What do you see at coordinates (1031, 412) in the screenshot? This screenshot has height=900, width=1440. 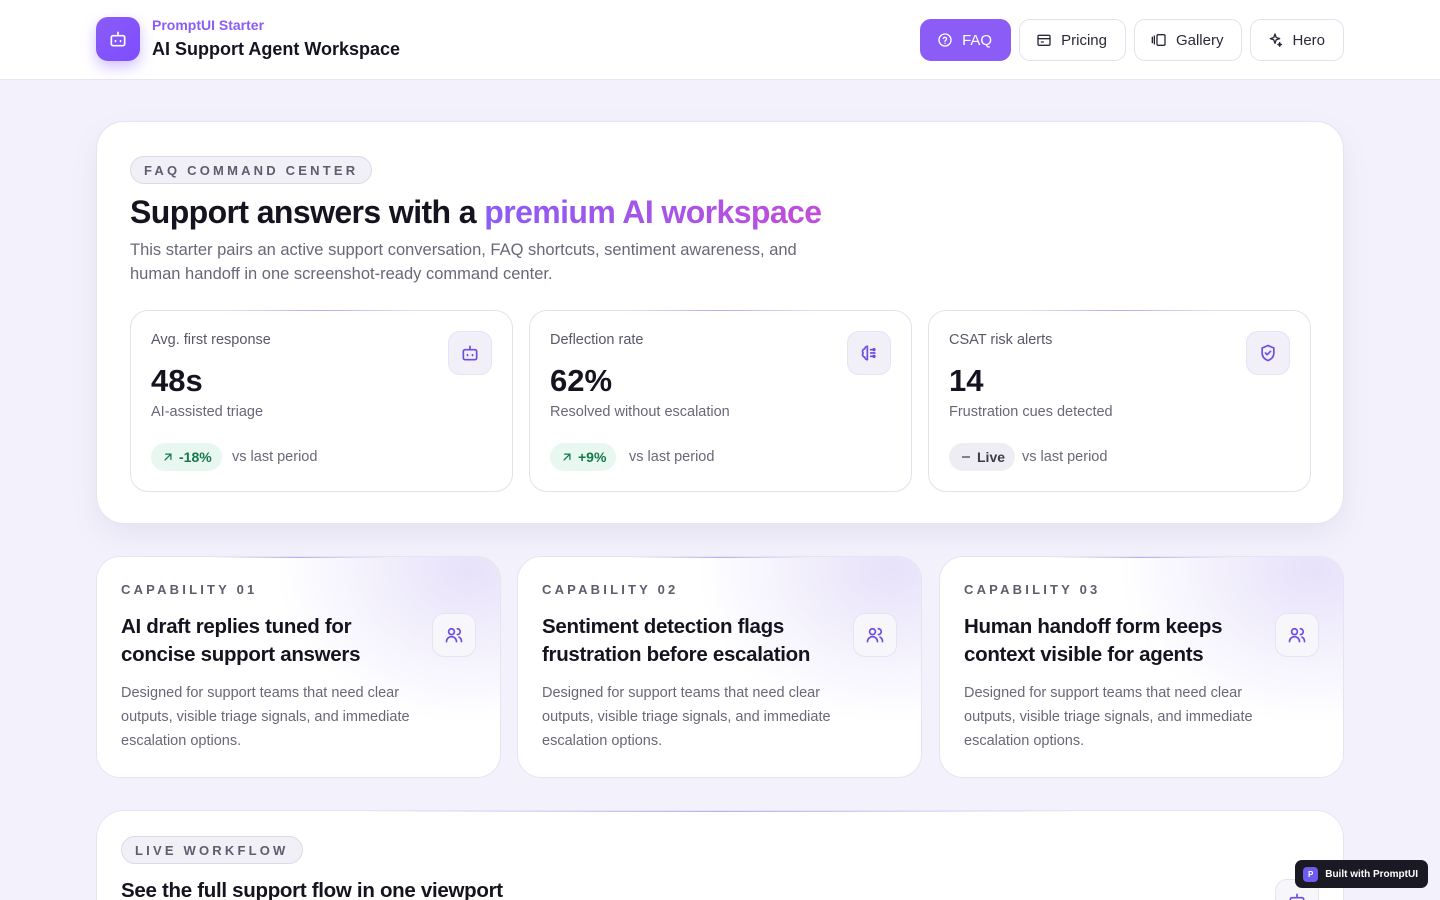 I see `stat-note: Frustration cues detected` at bounding box center [1031, 412].